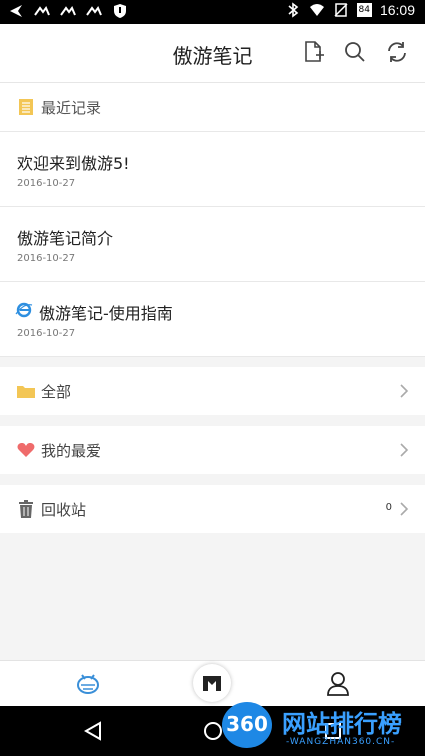 This screenshot has height=756, width=425. What do you see at coordinates (24, 310) in the screenshot?
I see `ie-icon` at bounding box center [24, 310].